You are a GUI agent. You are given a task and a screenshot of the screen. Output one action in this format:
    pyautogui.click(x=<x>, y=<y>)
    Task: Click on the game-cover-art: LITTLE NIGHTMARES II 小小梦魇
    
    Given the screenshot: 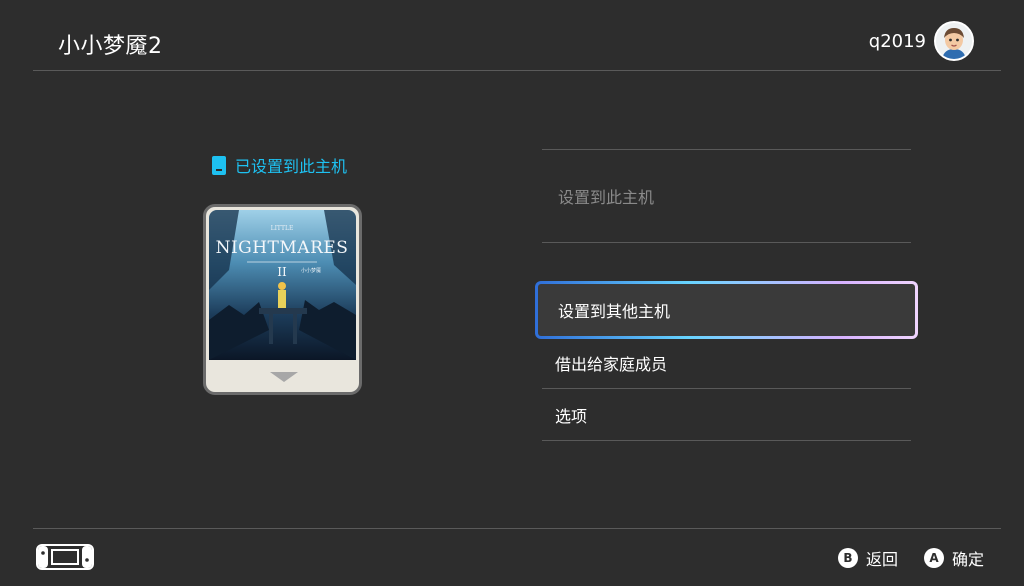 What is the action you would take?
    pyautogui.click(x=282, y=285)
    